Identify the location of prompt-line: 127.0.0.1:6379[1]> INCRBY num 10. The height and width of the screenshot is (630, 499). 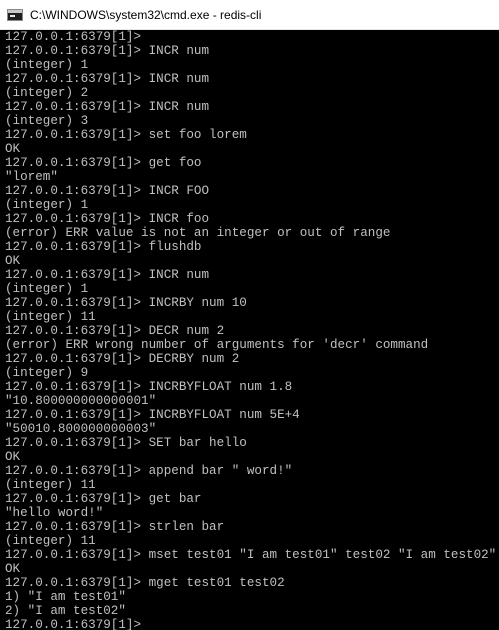
(126, 303).